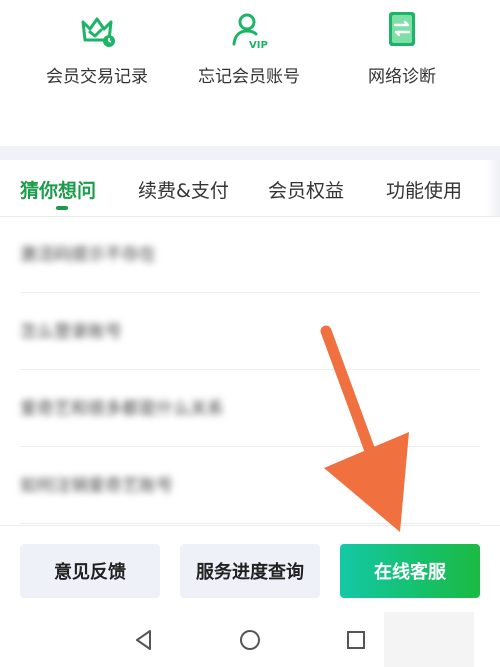 This screenshot has height=667, width=500. Describe the element at coordinates (97, 77) in the screenshot. I see `shortcut-label: 会员交易记录` at that location.